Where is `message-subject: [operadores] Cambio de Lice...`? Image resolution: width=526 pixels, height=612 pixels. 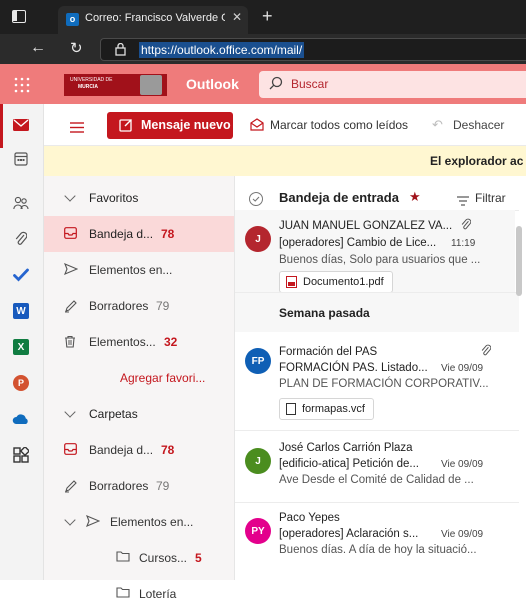
message-subject: [operadores] Cambio de Lice... is located at coordinates (358, 243).